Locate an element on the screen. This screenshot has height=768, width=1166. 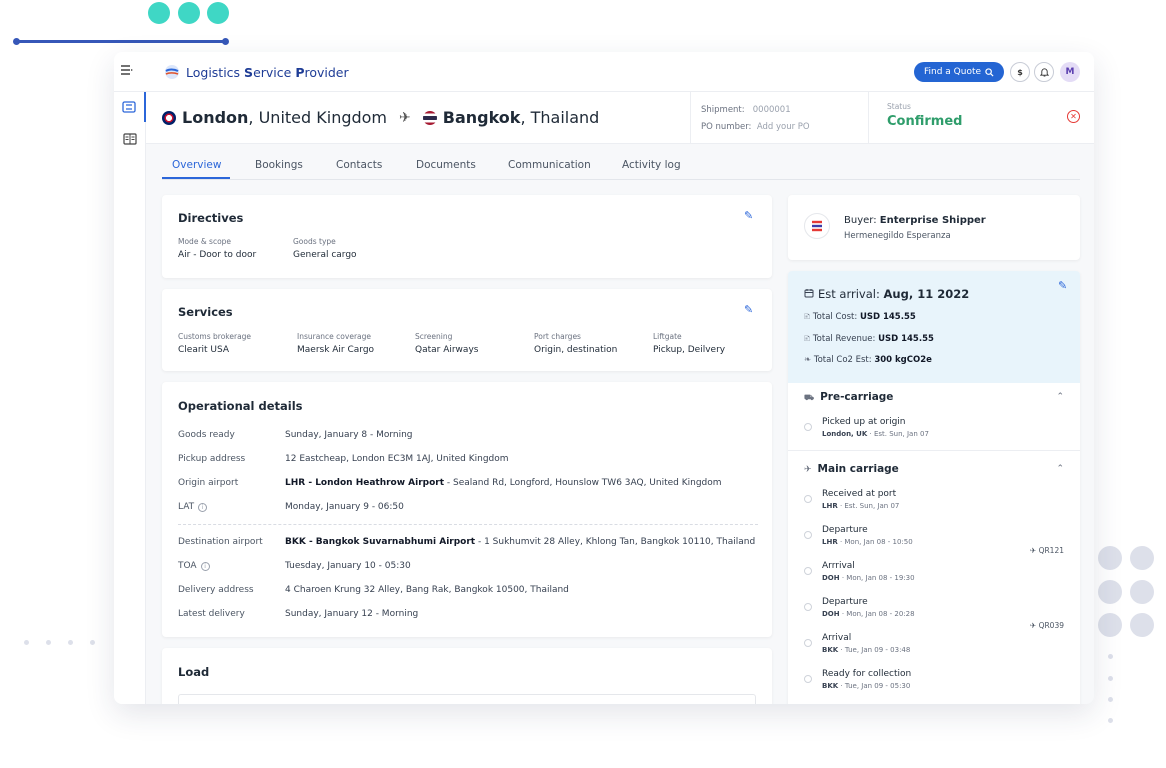
service-value: Qatar Airways is located at coordinates (447, 350).